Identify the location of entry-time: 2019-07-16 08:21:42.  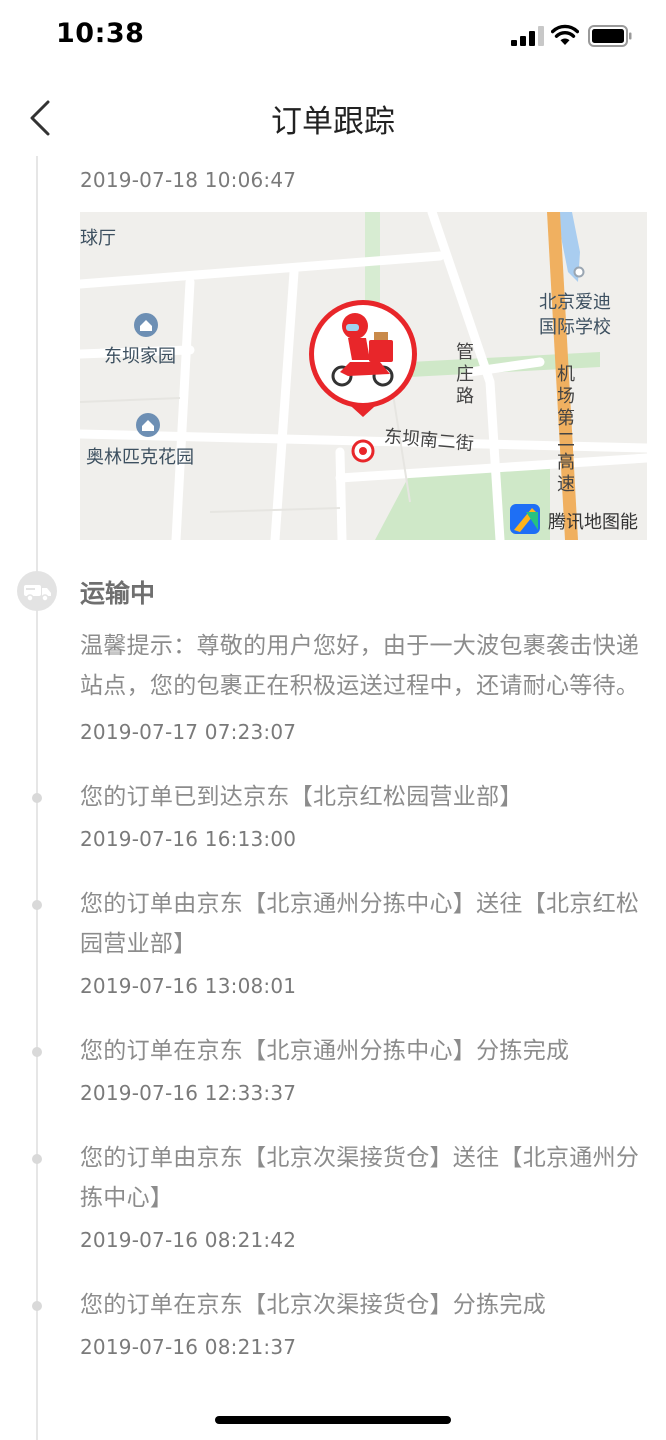
(188, 1240).